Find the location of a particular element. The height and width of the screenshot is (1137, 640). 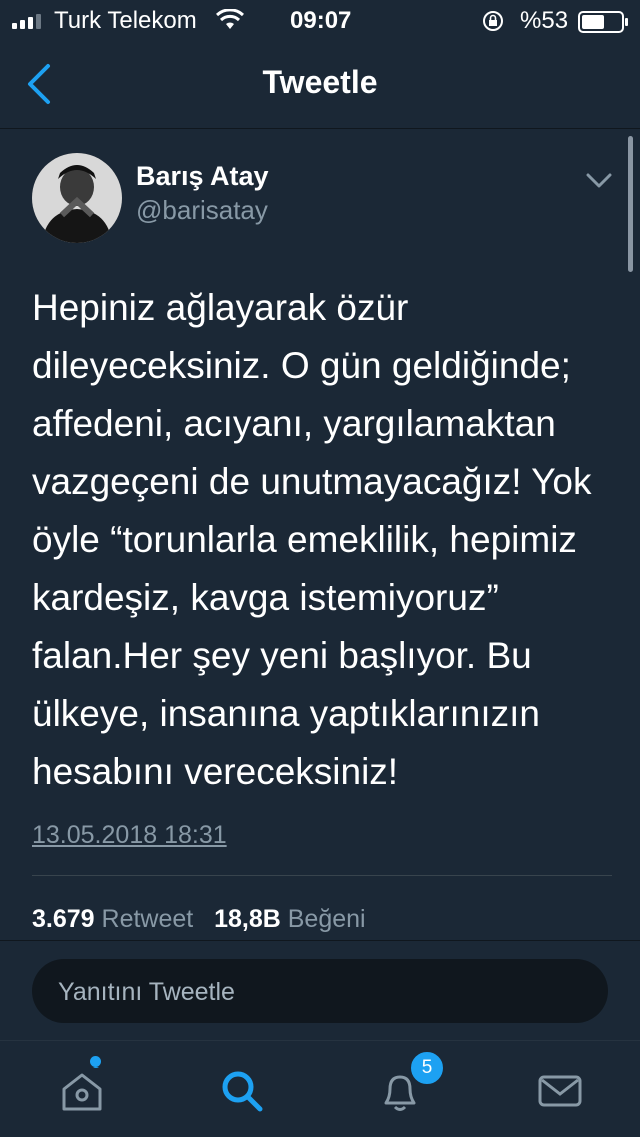

avatar-photo is located at coordinates (77, 198).